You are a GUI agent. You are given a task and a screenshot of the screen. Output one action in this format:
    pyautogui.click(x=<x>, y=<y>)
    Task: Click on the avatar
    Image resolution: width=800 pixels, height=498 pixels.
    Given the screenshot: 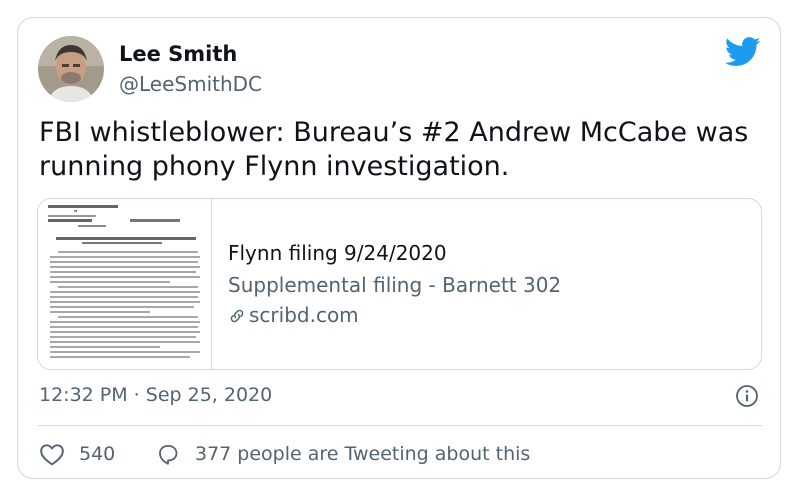 What is the action you would take?
    pyautogui.click(x=71, y=69)
    